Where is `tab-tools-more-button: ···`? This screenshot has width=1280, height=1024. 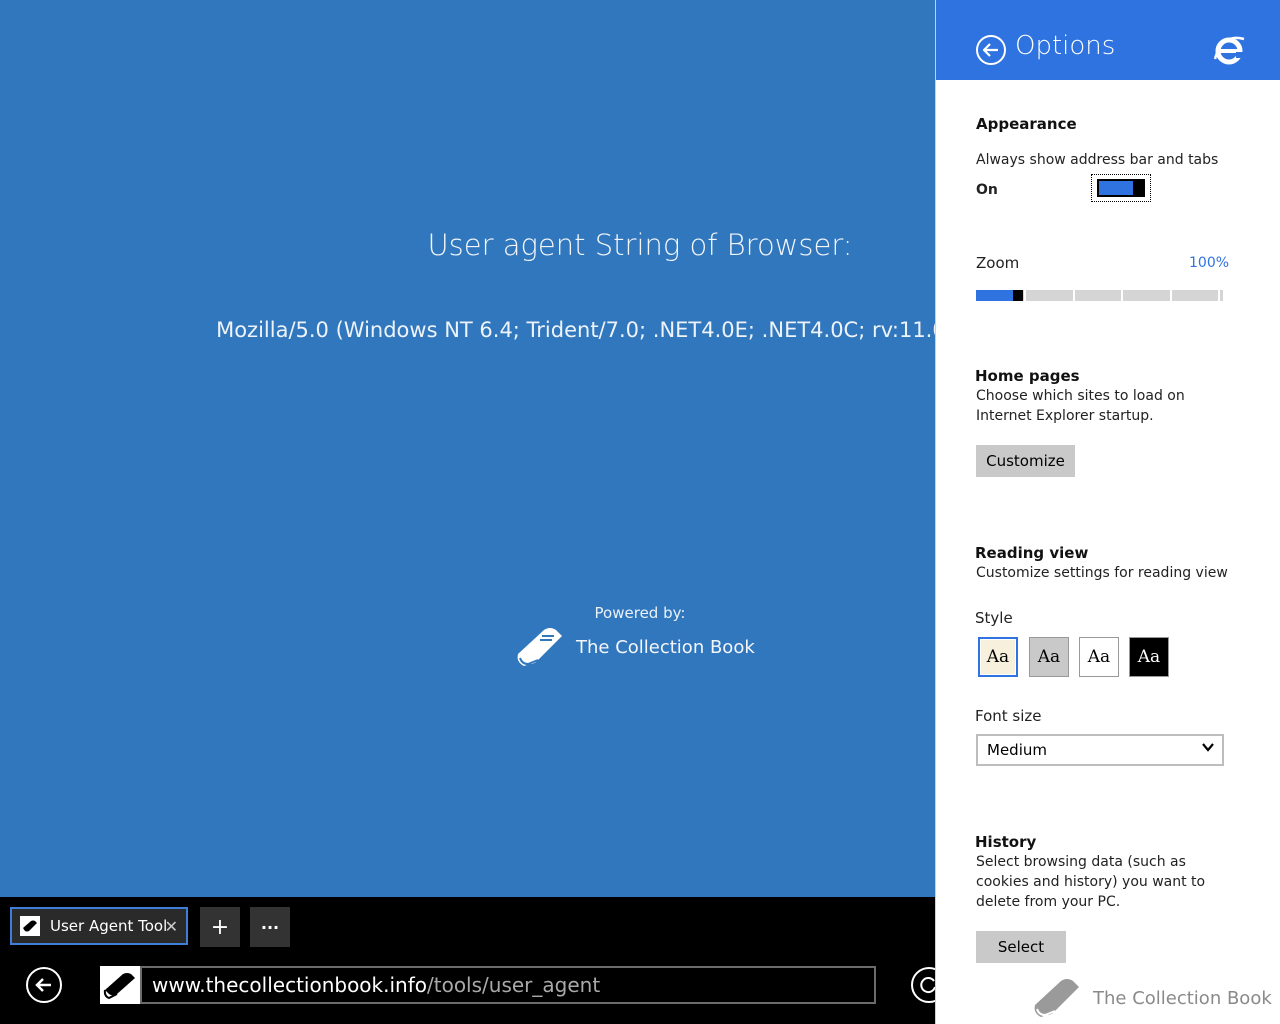
tab-tools-more-button: ··· is located at coordinates (270, 927).